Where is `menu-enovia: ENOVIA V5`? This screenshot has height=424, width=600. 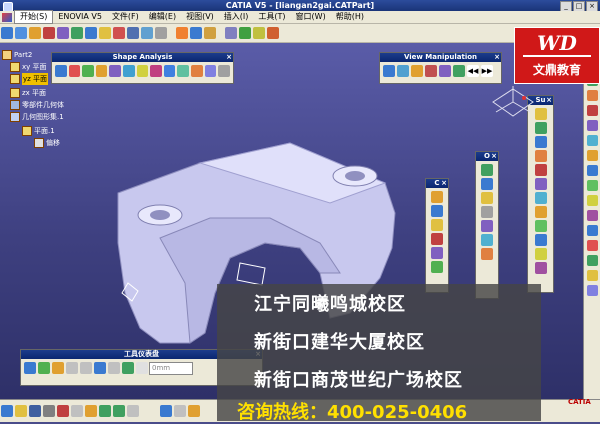 menu-enovia: ENOVIA V5 is located at coordinates (80, 17).